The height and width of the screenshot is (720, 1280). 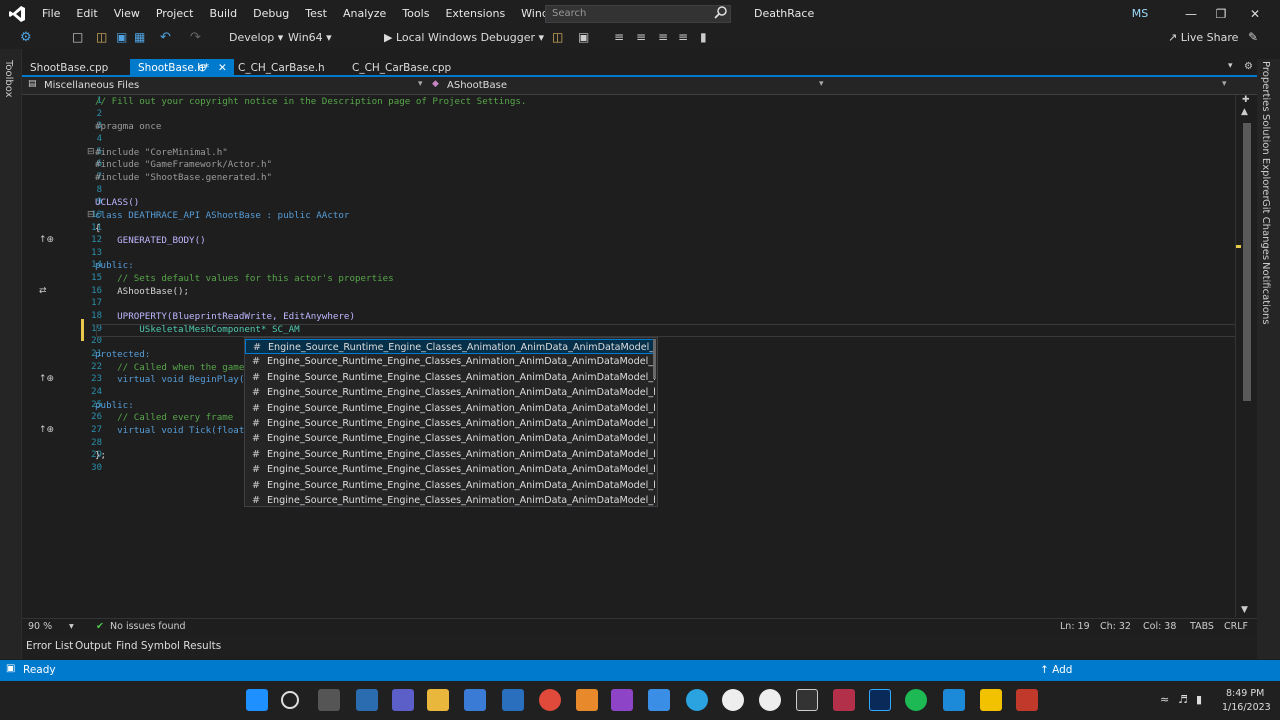 I want to click on visual-studio-taskbar-icon, so click(x=622, y=700).